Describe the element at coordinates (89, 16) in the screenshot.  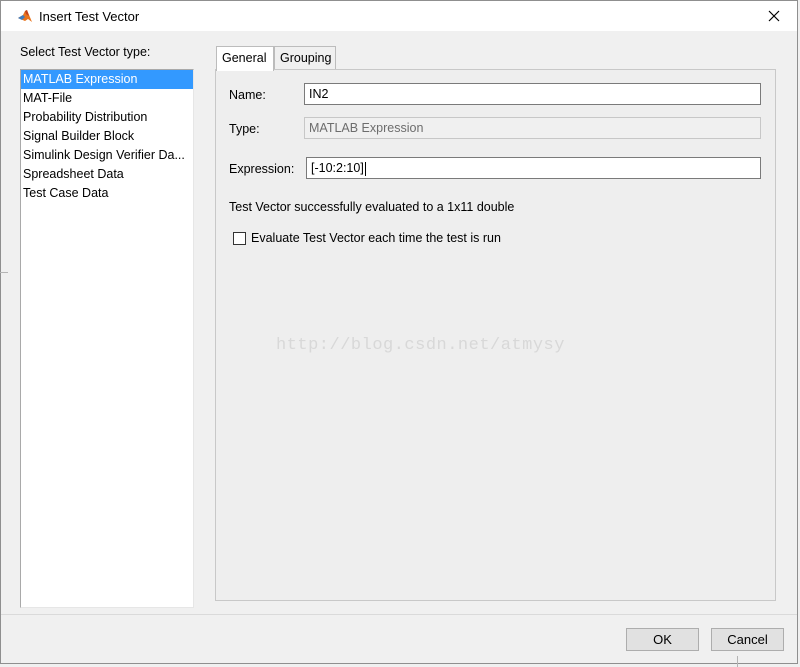
I see `window-title: Insert Test Vector` at that location.